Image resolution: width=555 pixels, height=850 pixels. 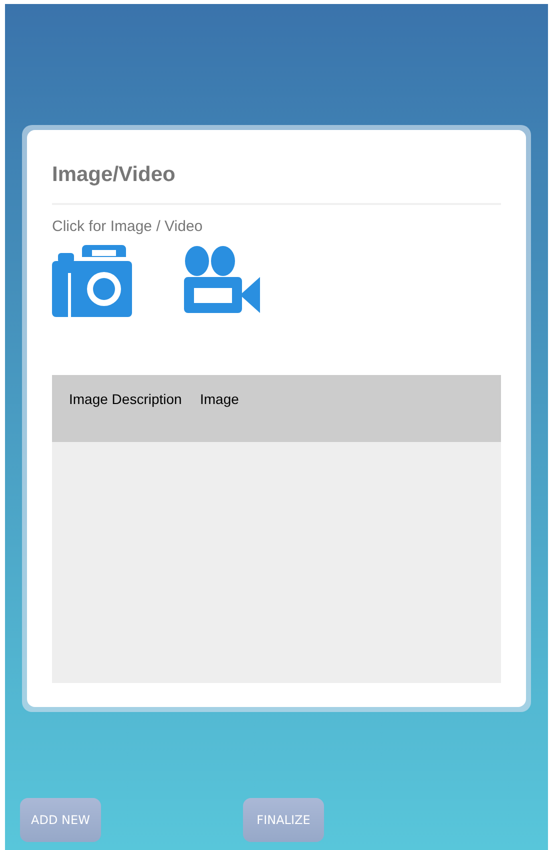 What do you see at coordinates (283, 820) in the screenshot?
I see `finalize-button: FINALIZE` at bounding box center [283, 820].